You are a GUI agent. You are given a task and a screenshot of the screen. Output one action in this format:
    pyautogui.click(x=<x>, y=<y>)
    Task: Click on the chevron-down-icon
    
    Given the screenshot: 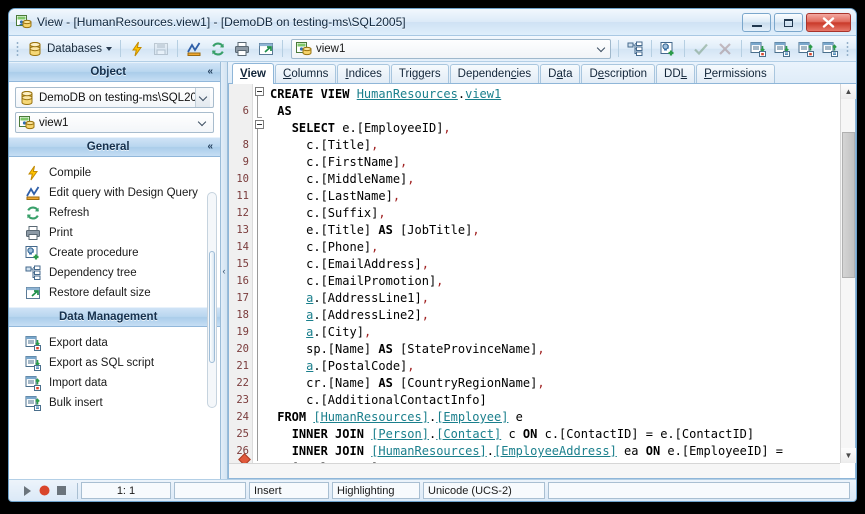 What is the action you would take?
    pyautogui.click(x=601, y=48)
    